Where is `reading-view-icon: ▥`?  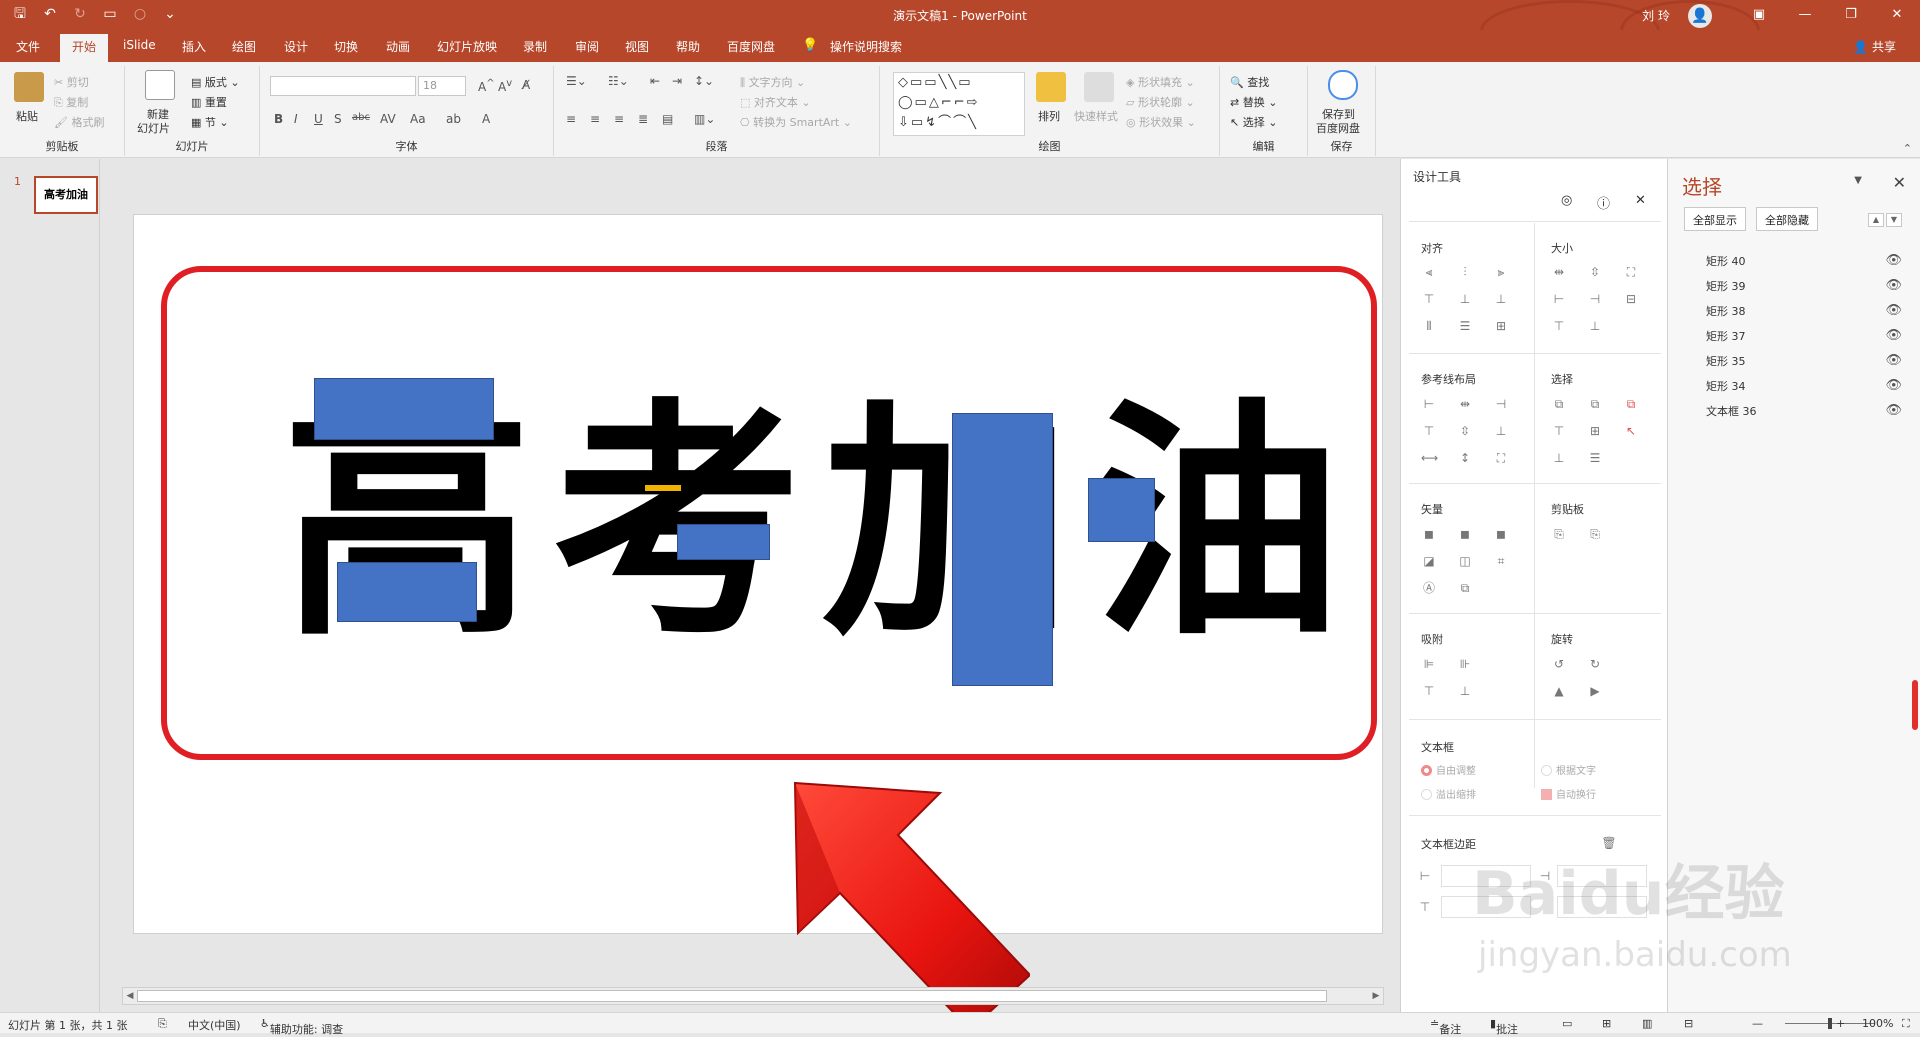
reading-view-icon: ▥ is located at coordinates (1647, 1023).